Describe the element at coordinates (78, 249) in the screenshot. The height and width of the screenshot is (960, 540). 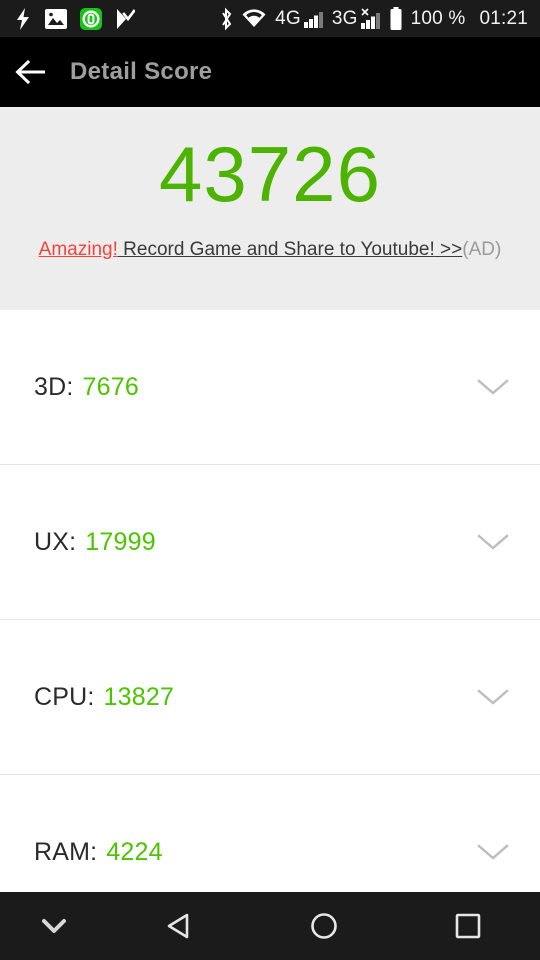
I see `ad-hook-text: Amazing!` at that location.